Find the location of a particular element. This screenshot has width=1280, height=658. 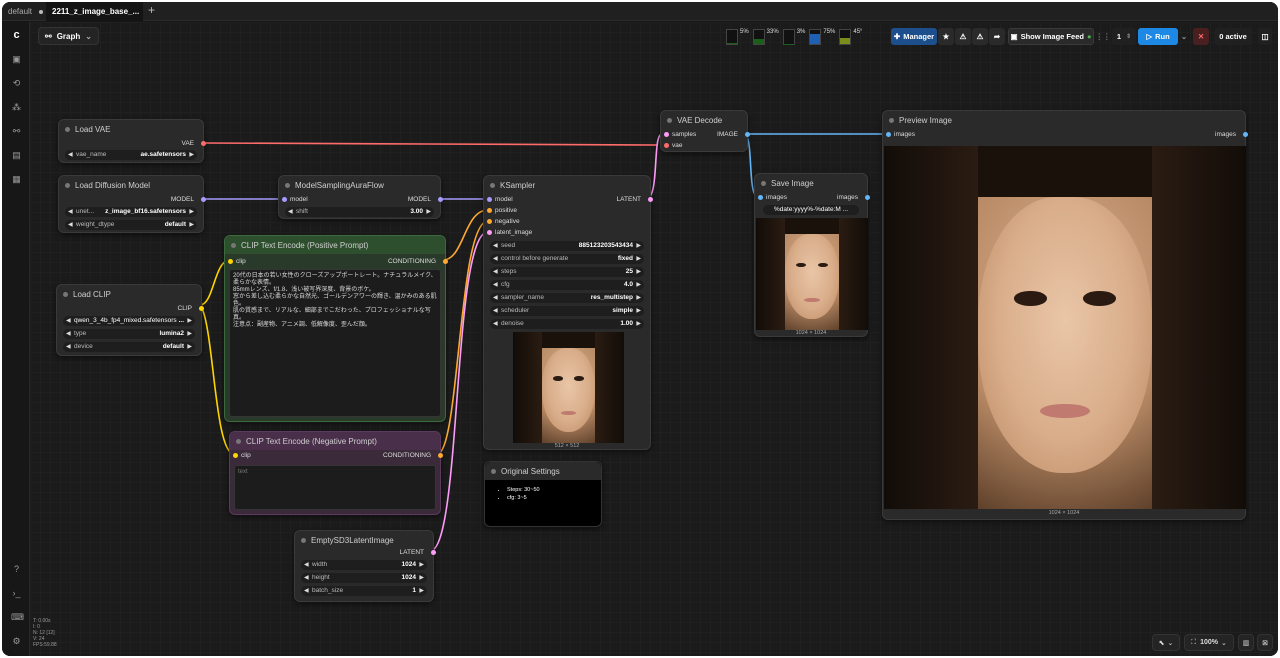

steps-widget: ◀ steps 25 ▶ is located at coordinates (567, 272).